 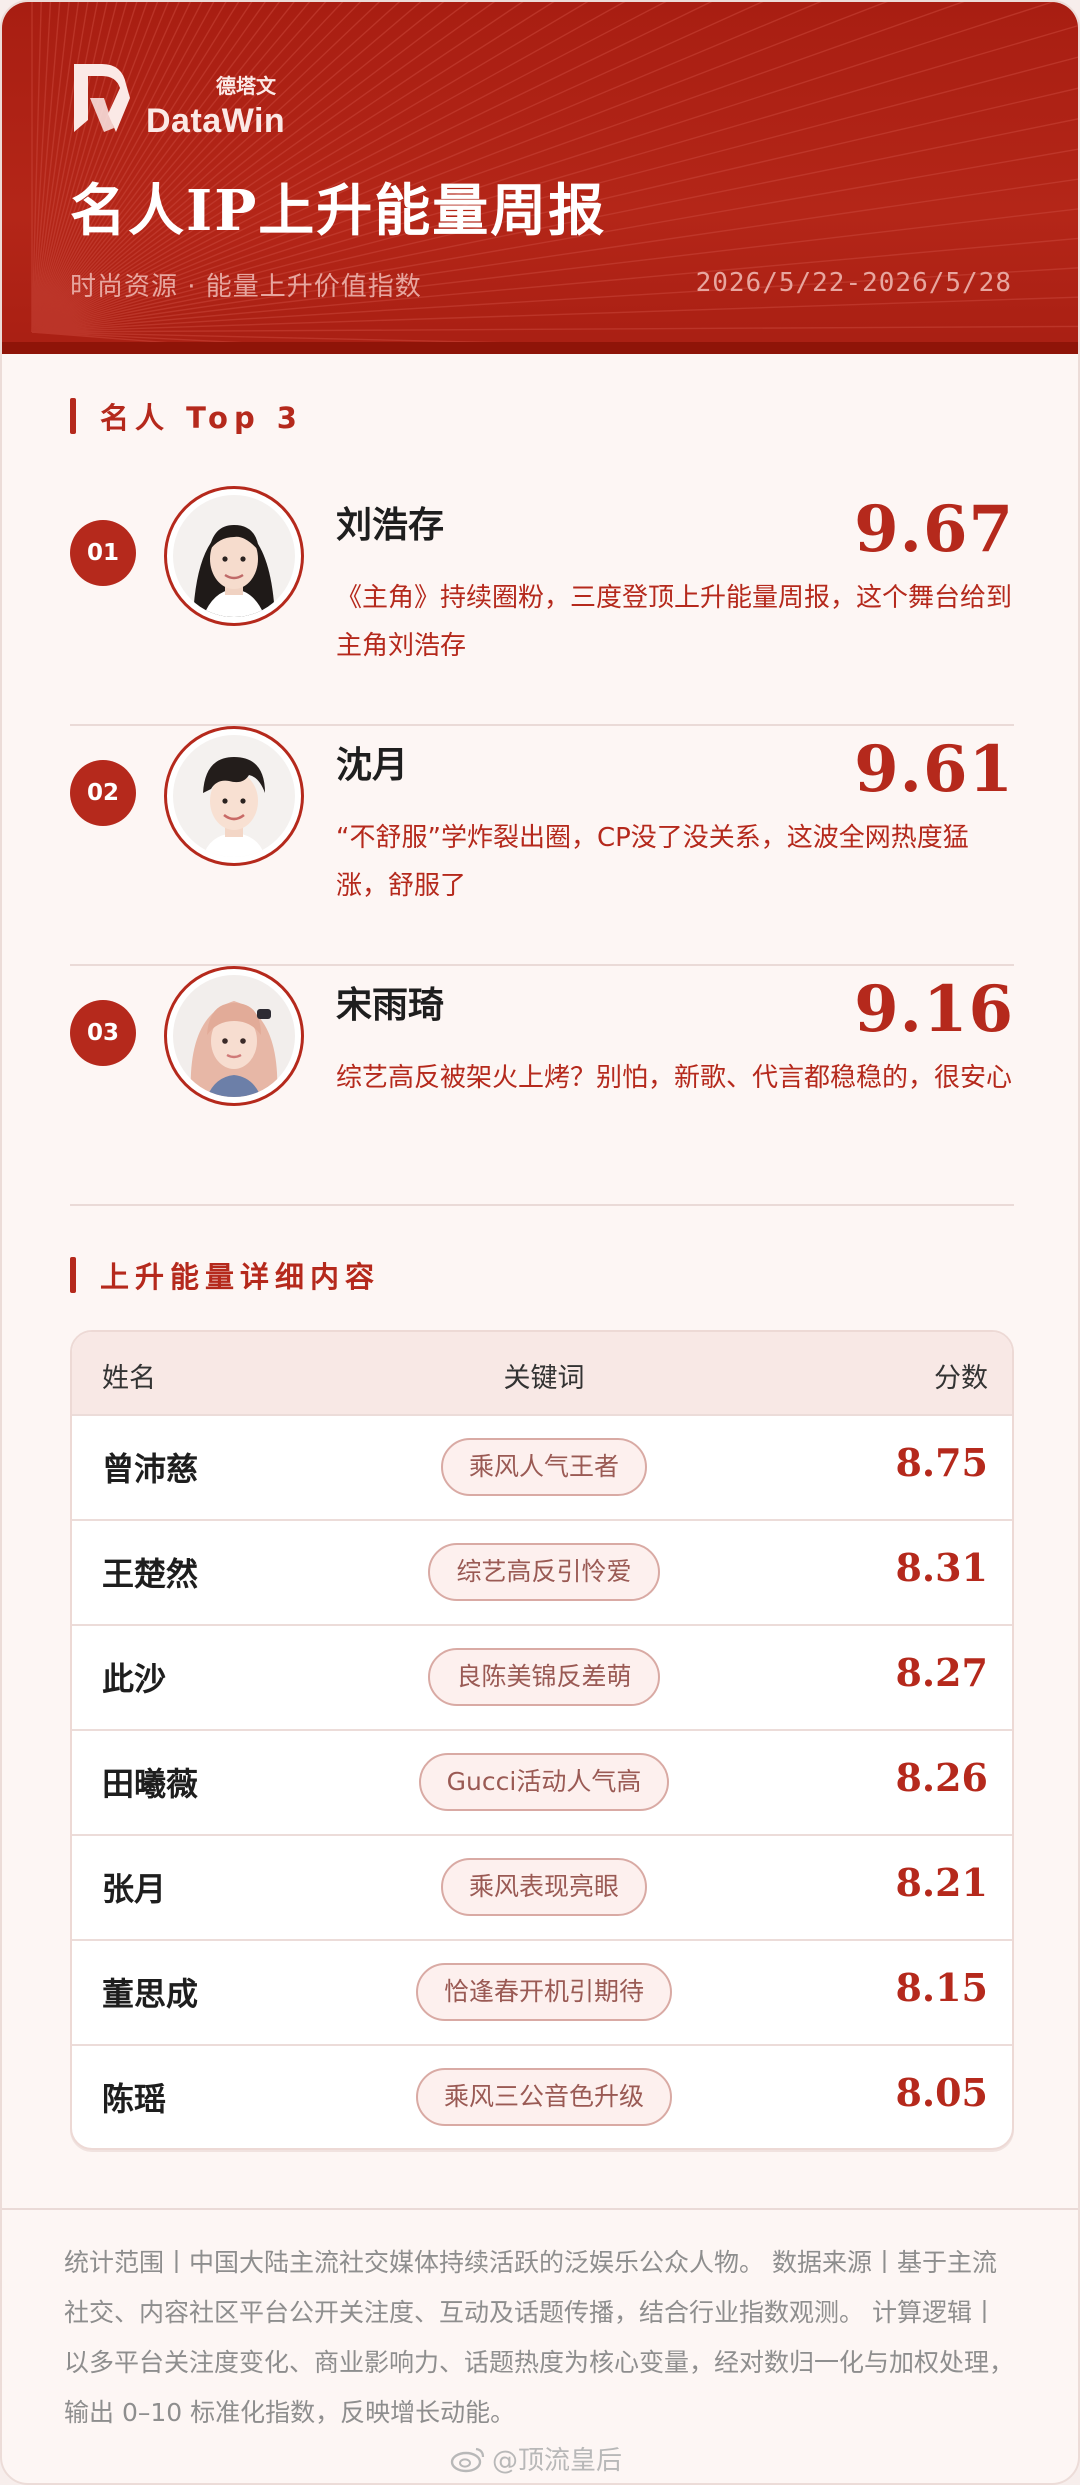 What do you see at coordinates (941, 2092) in the screenshot?
I see `row-score: 8.05` at bounding box center [941, 2092].